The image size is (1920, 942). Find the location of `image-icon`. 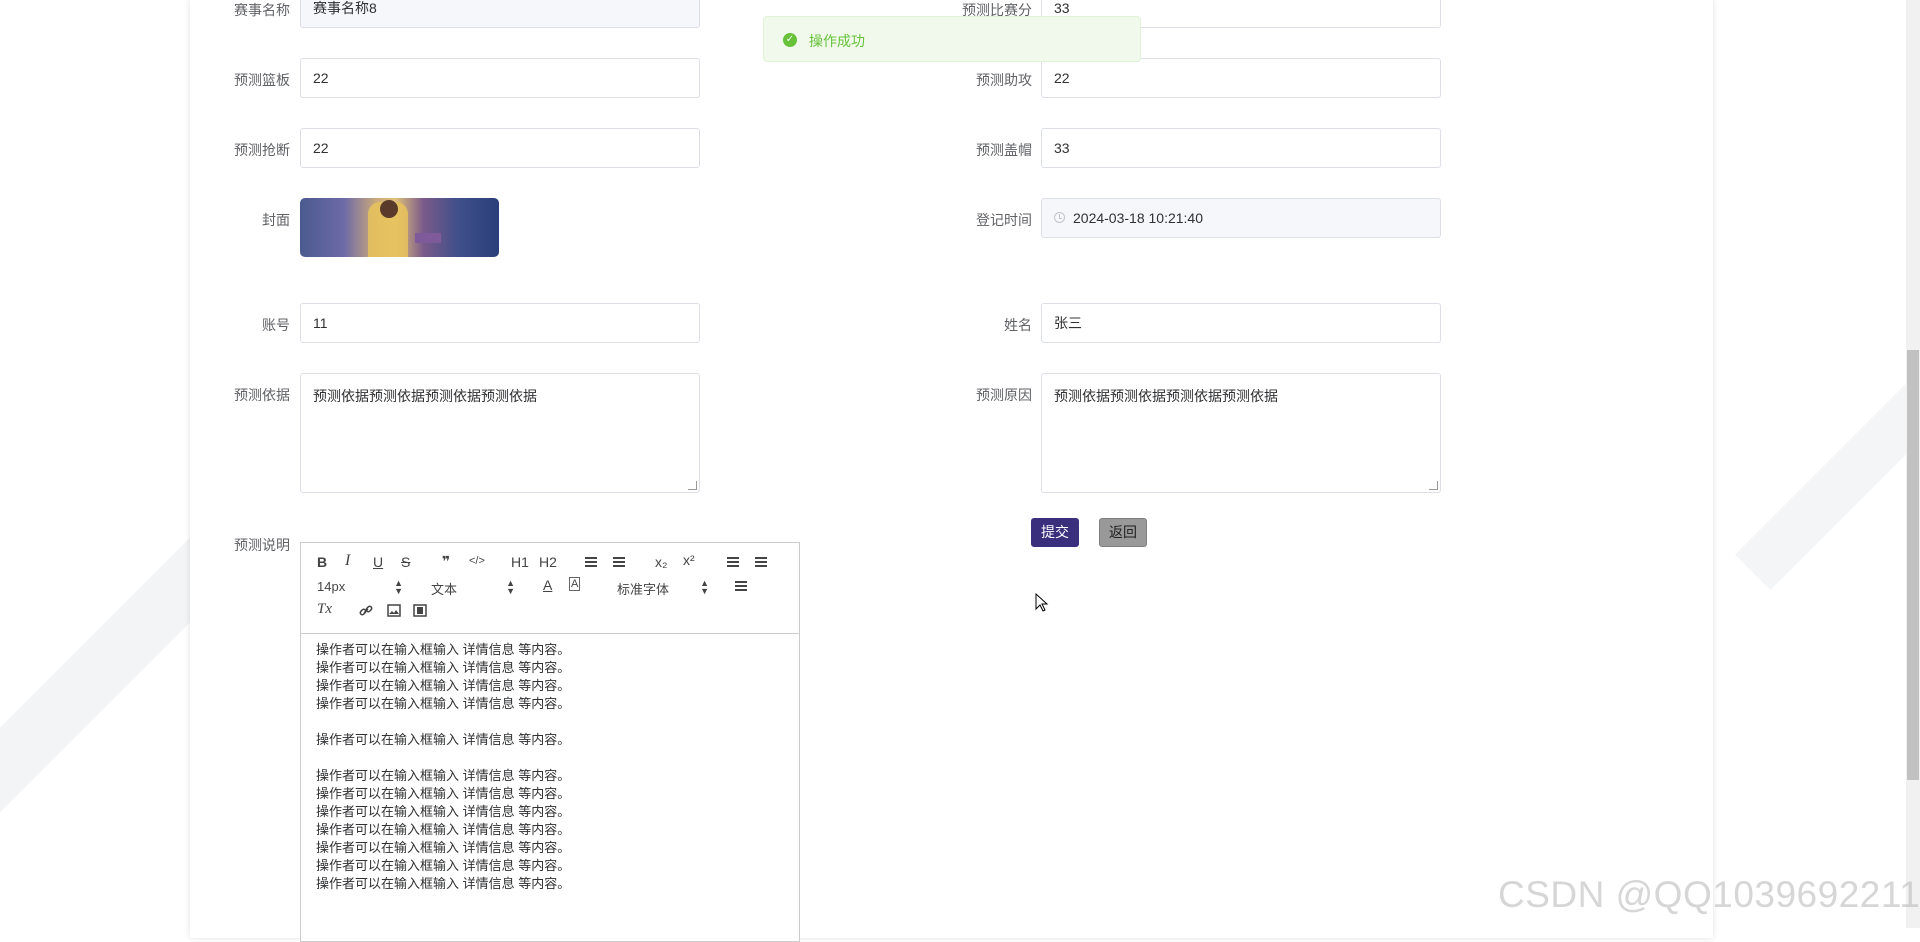

image-icon is located at coordinates (394, 610).